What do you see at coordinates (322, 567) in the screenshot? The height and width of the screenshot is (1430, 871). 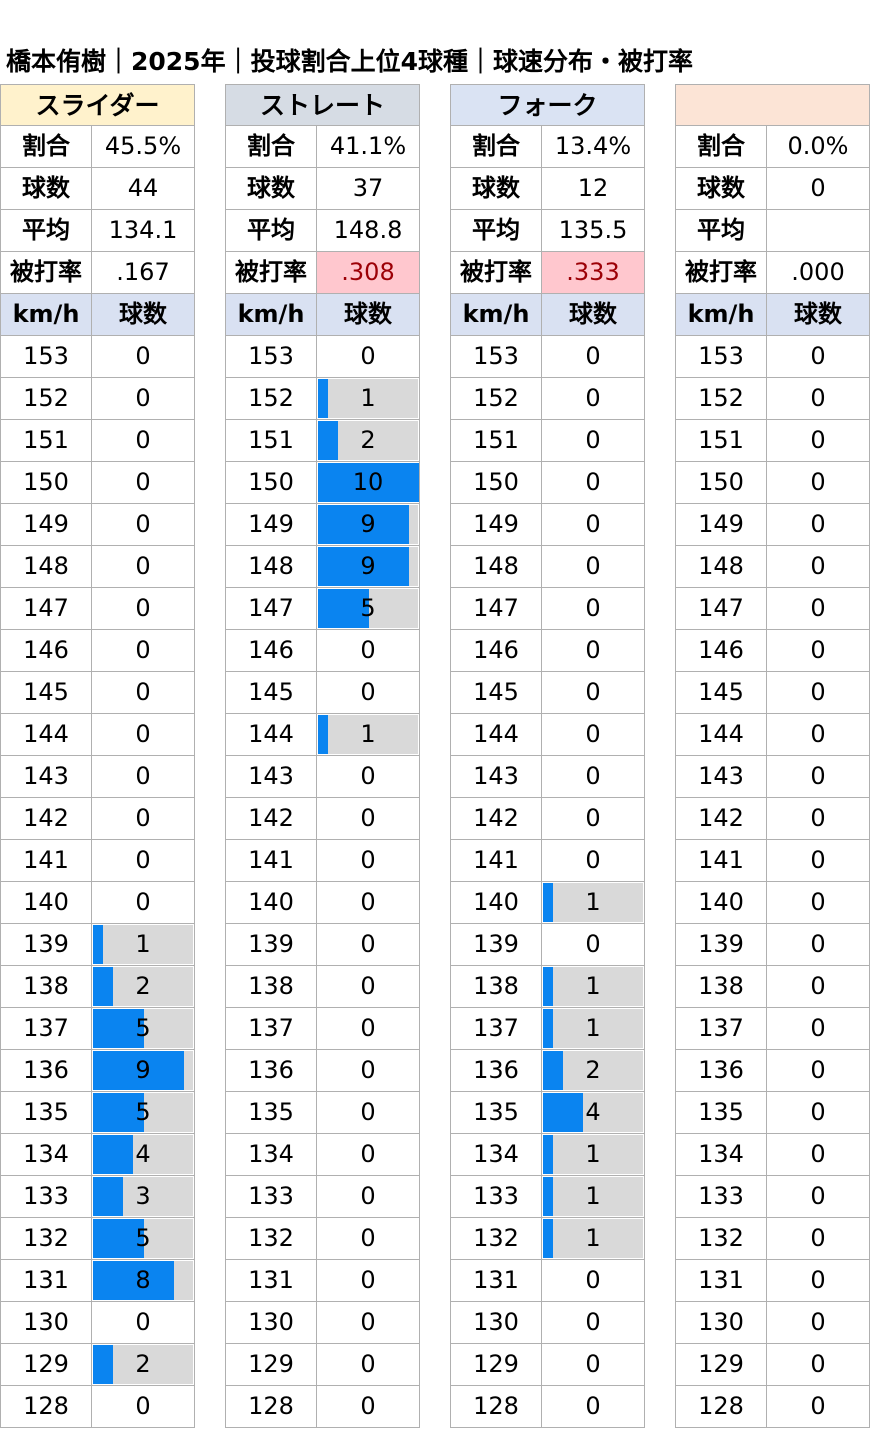 I see `speed-row: 148 9` at bounding box center [322, 567].